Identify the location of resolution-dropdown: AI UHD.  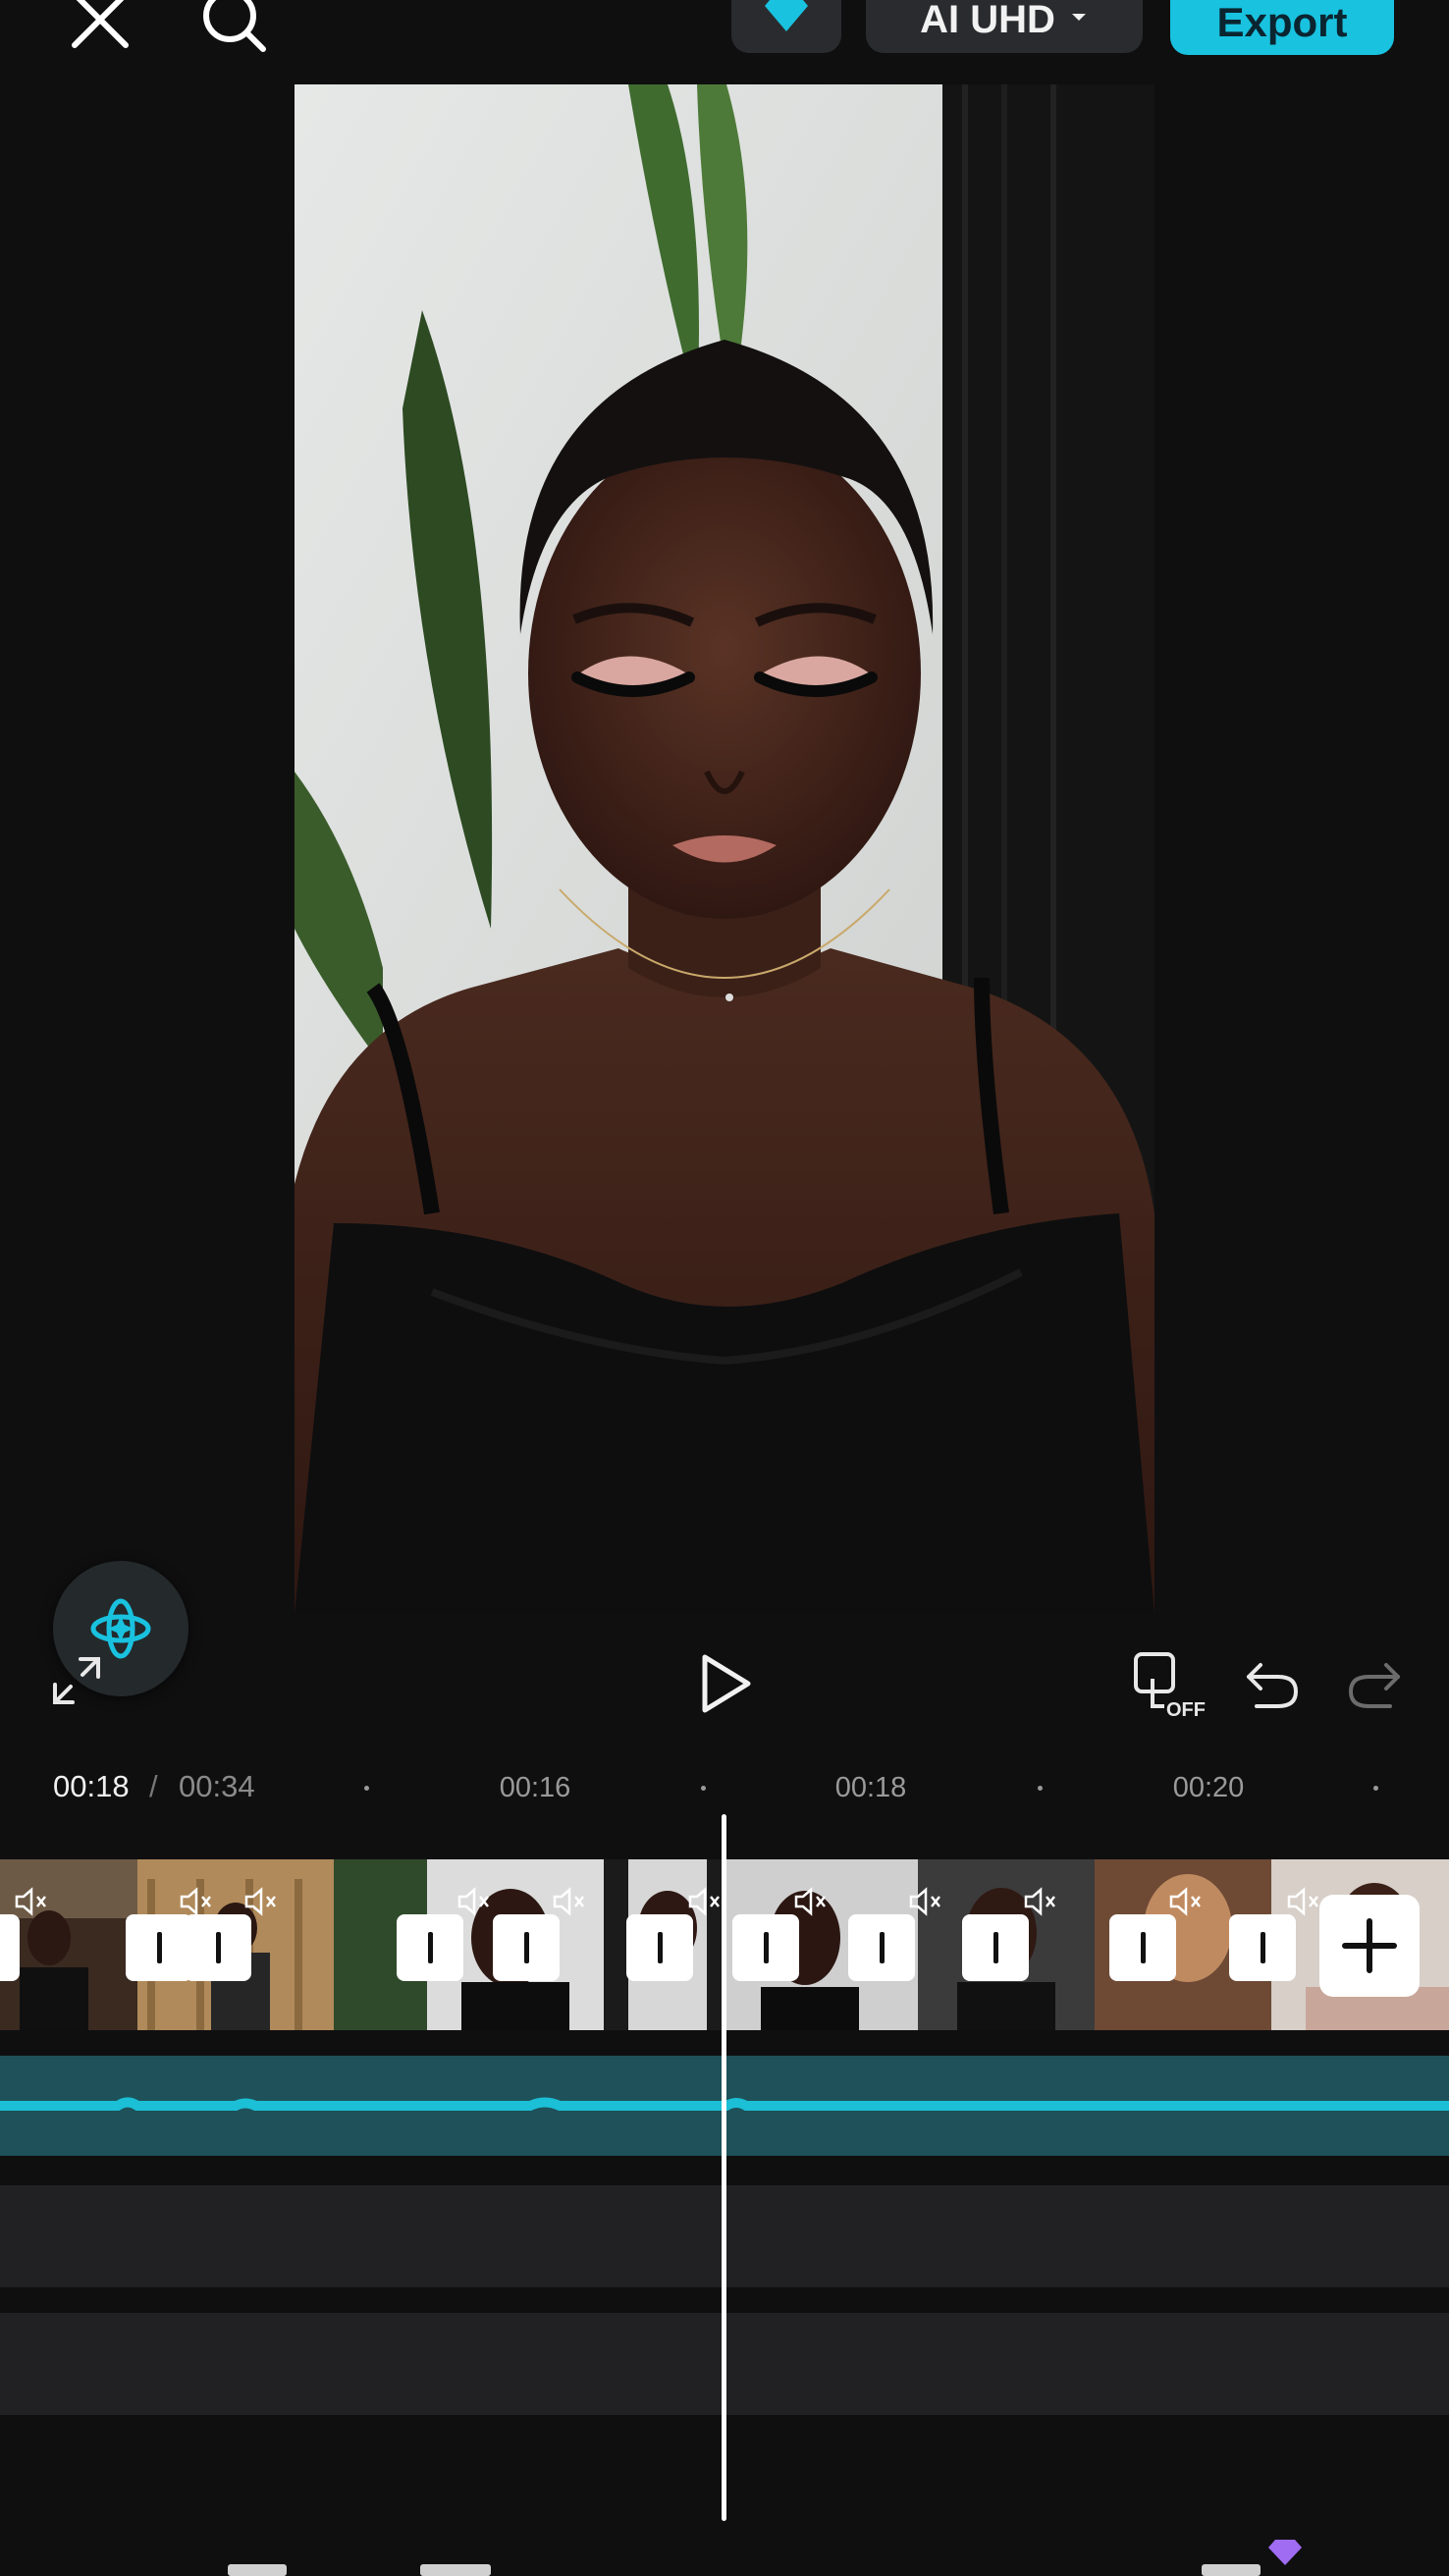
(1004, 26).